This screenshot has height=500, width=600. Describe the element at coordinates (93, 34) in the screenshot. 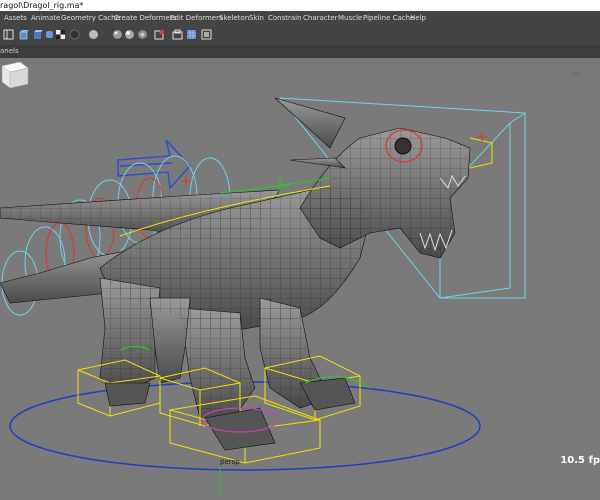

I see `sphere-icon` at that location.